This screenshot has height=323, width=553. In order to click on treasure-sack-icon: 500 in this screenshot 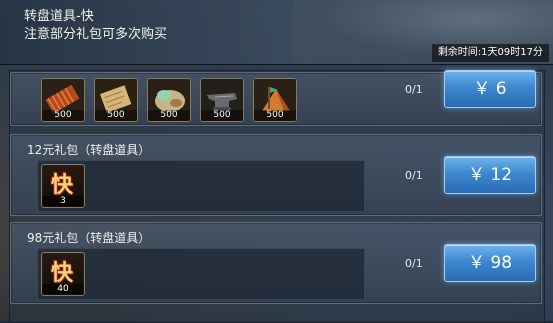, I will do `click(169, 100)`.